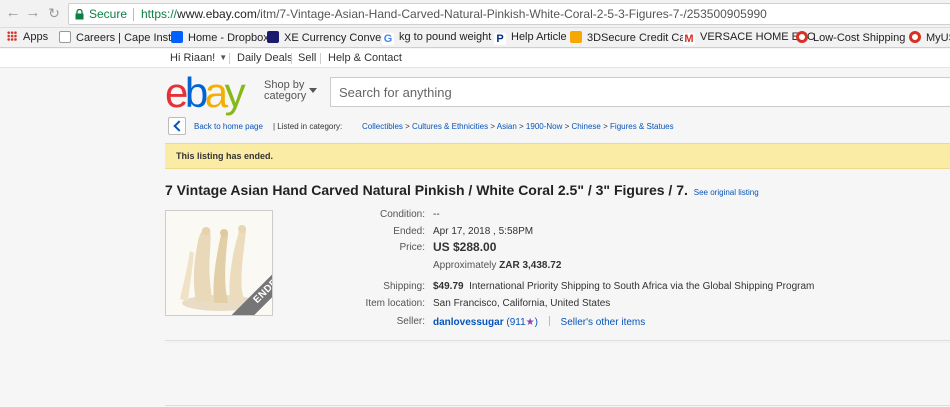 This screenshot has width=950, height=407. What do you see at coordinates (217, 14) in the screenshot?
I see `url-host: www.ebay.com` at bounding box center [217, 14].